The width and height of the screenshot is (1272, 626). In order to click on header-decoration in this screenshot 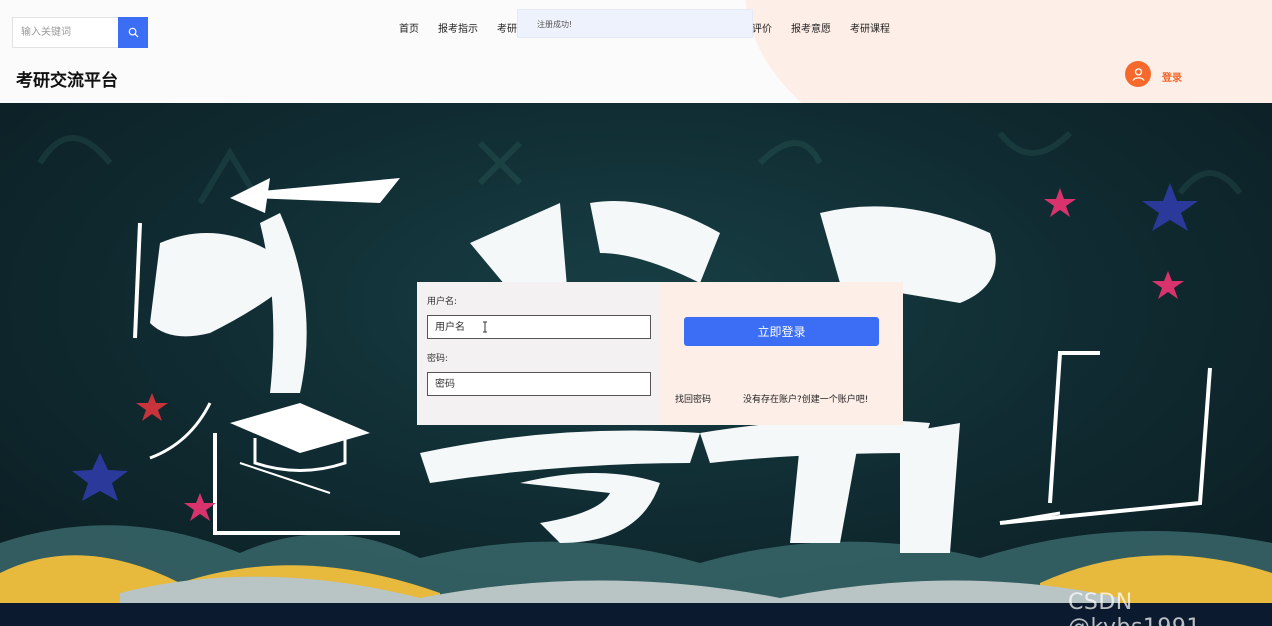, I will do `click(1008, 51)`.